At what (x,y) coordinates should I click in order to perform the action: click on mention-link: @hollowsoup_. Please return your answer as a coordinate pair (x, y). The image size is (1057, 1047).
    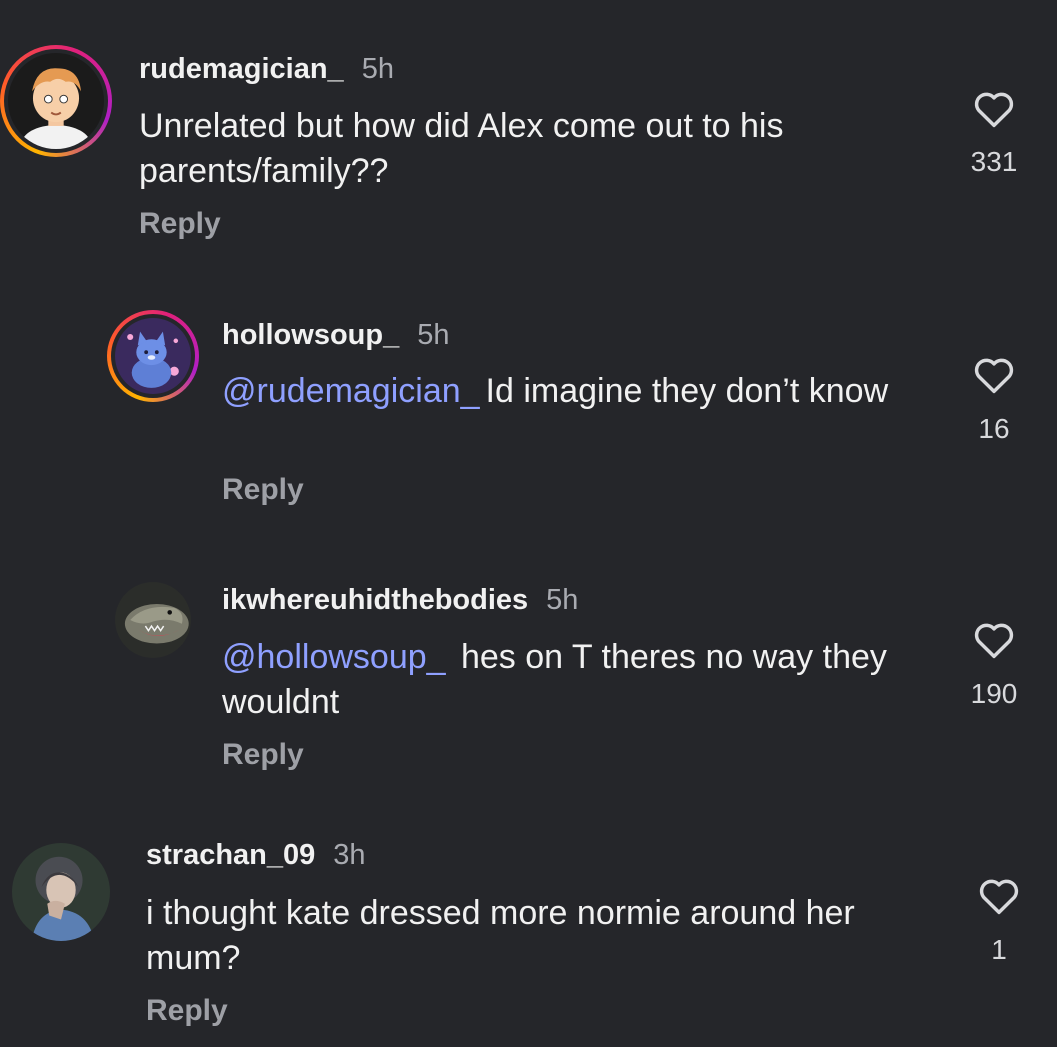
    Looking at the image, I should click on (334, 657).